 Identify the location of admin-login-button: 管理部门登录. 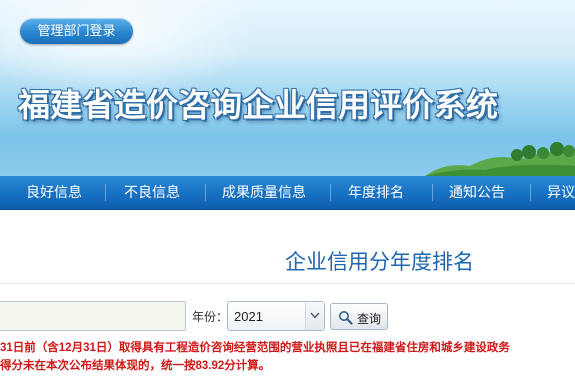
(76, 31).